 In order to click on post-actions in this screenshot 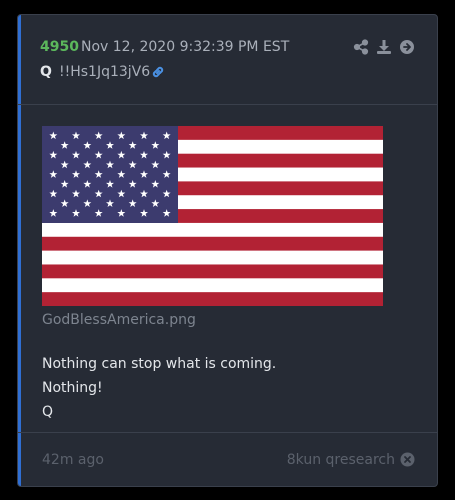, I will do `click(384, 47)`.